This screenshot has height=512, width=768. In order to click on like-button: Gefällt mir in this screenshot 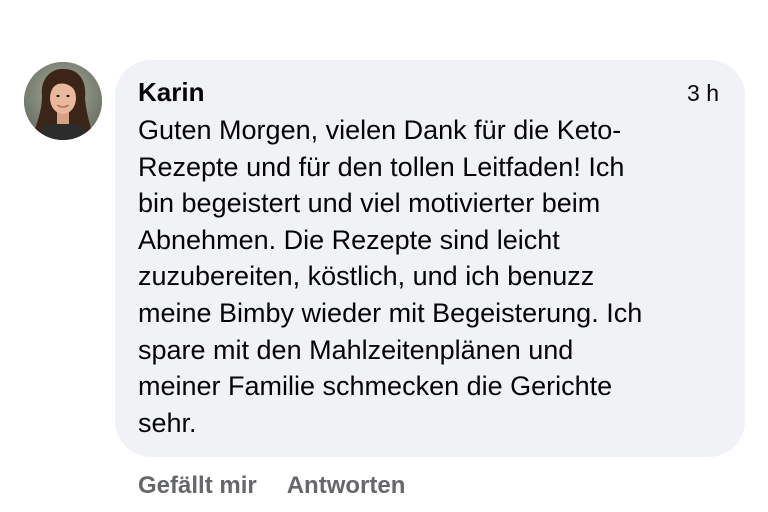, I will do `click(197, 486)`.